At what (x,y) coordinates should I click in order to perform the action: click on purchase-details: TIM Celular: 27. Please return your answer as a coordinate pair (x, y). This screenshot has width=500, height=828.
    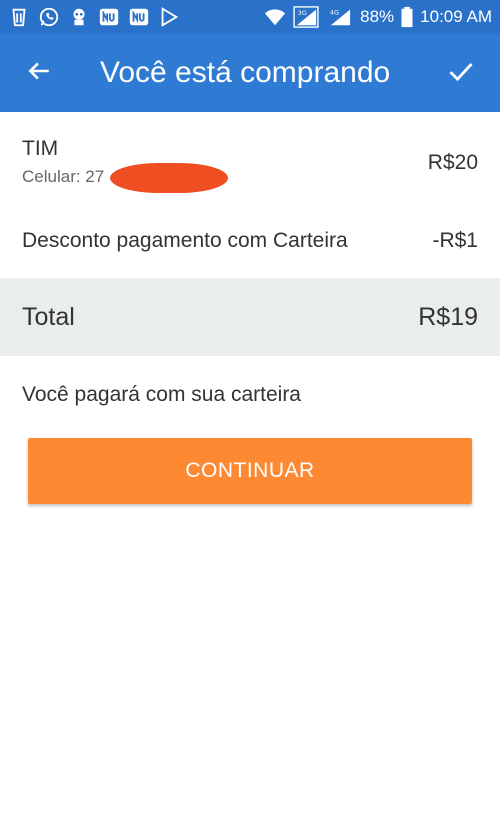
    Looking at the image, I should click on (225, 165).